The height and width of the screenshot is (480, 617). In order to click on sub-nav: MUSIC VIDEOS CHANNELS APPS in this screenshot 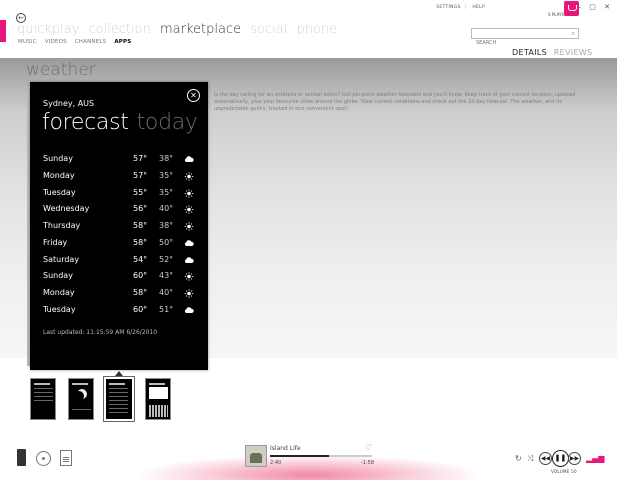, I will do `click(77, 42)`.